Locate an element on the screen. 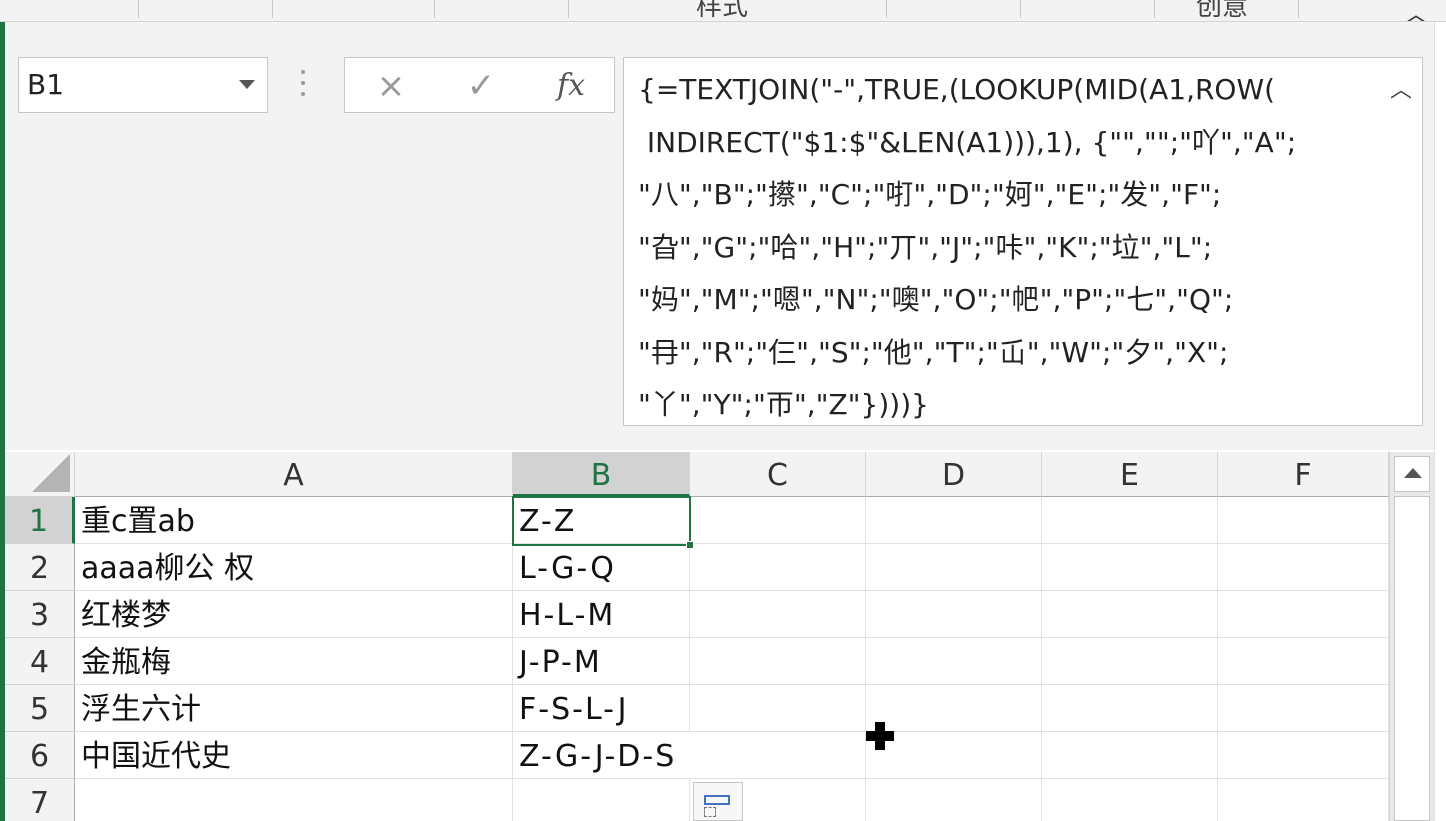  quick-analysis-icon is located at coordinates (717, 800).